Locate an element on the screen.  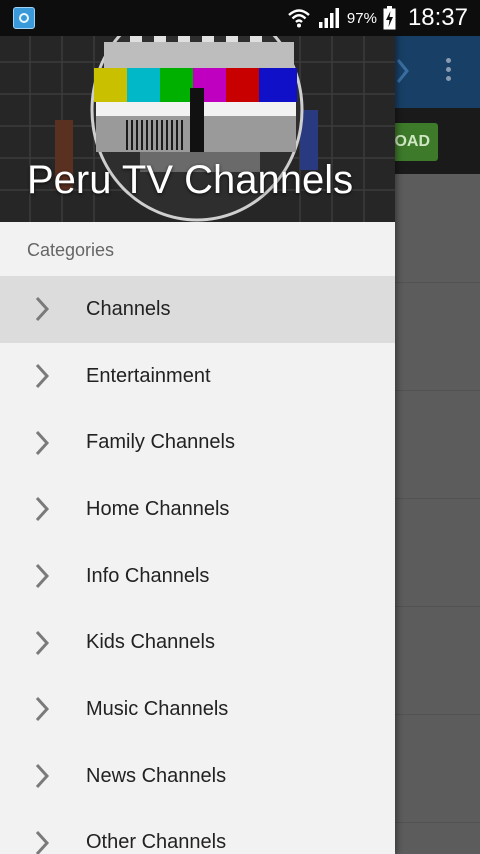
status-indicators: 97% 18:37 is located at coordinates (377, 18).